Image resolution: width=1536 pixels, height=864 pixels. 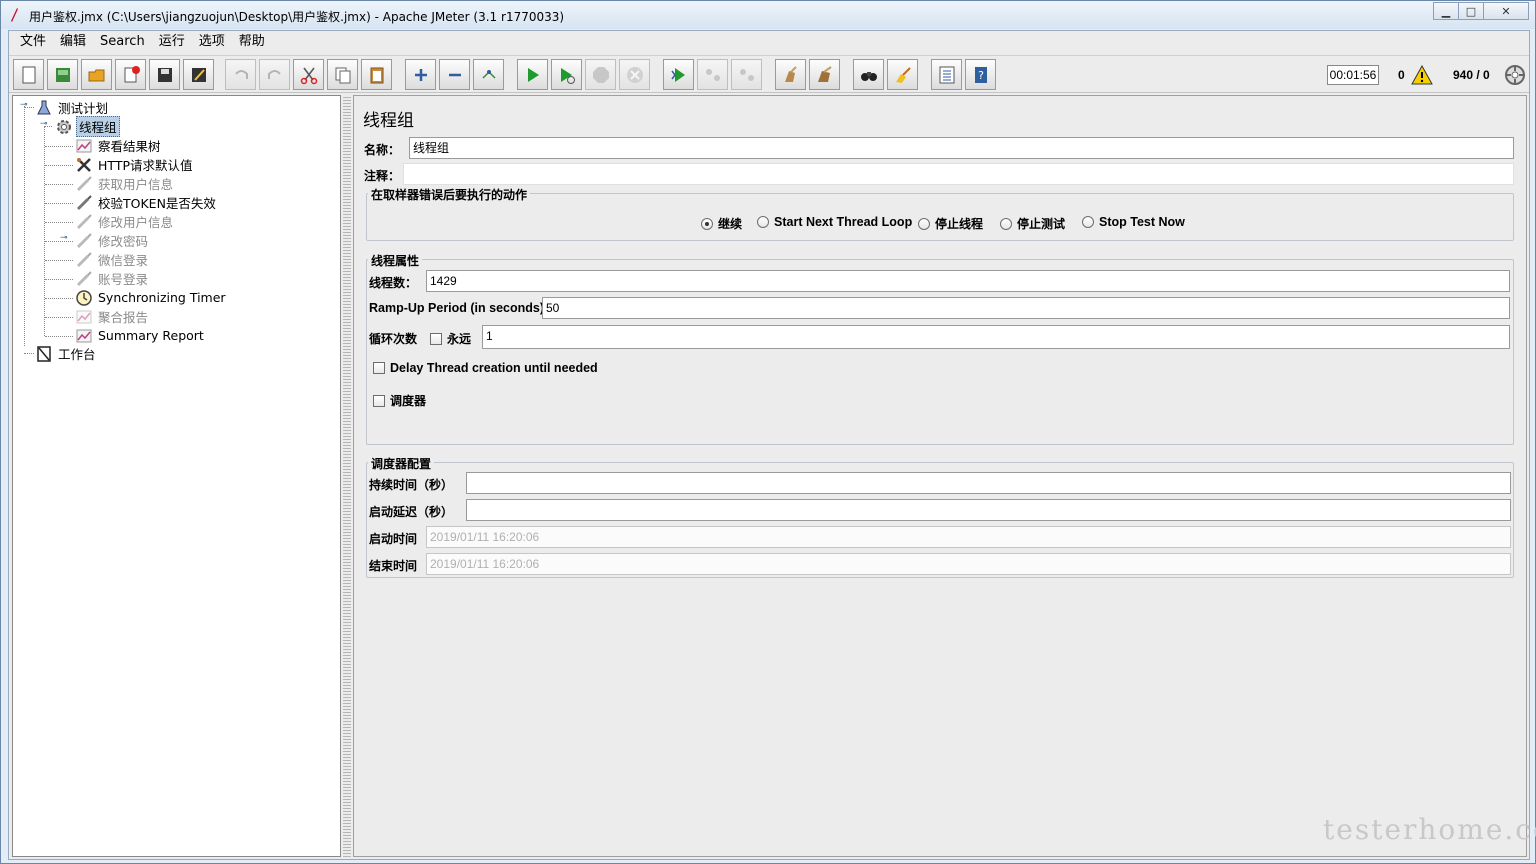 I want to click on clear-button, so click(x=790, y=74).